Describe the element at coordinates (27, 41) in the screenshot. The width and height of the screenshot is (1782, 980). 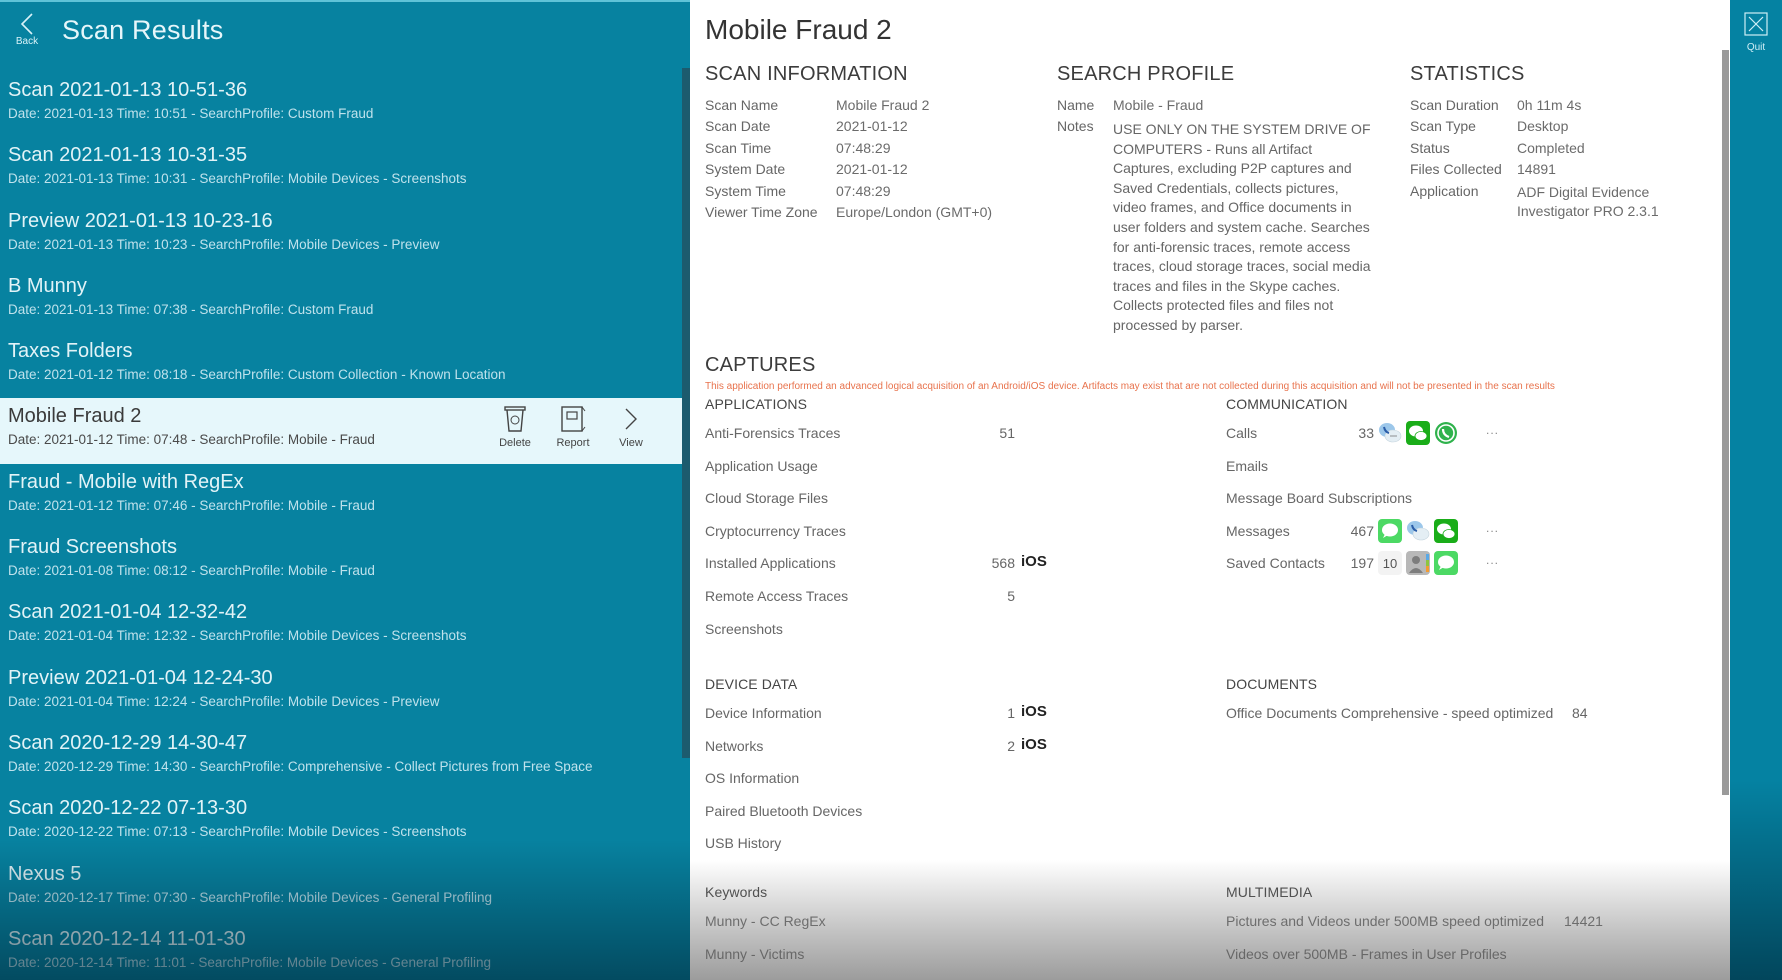
I see `back-label: Back` at that location.